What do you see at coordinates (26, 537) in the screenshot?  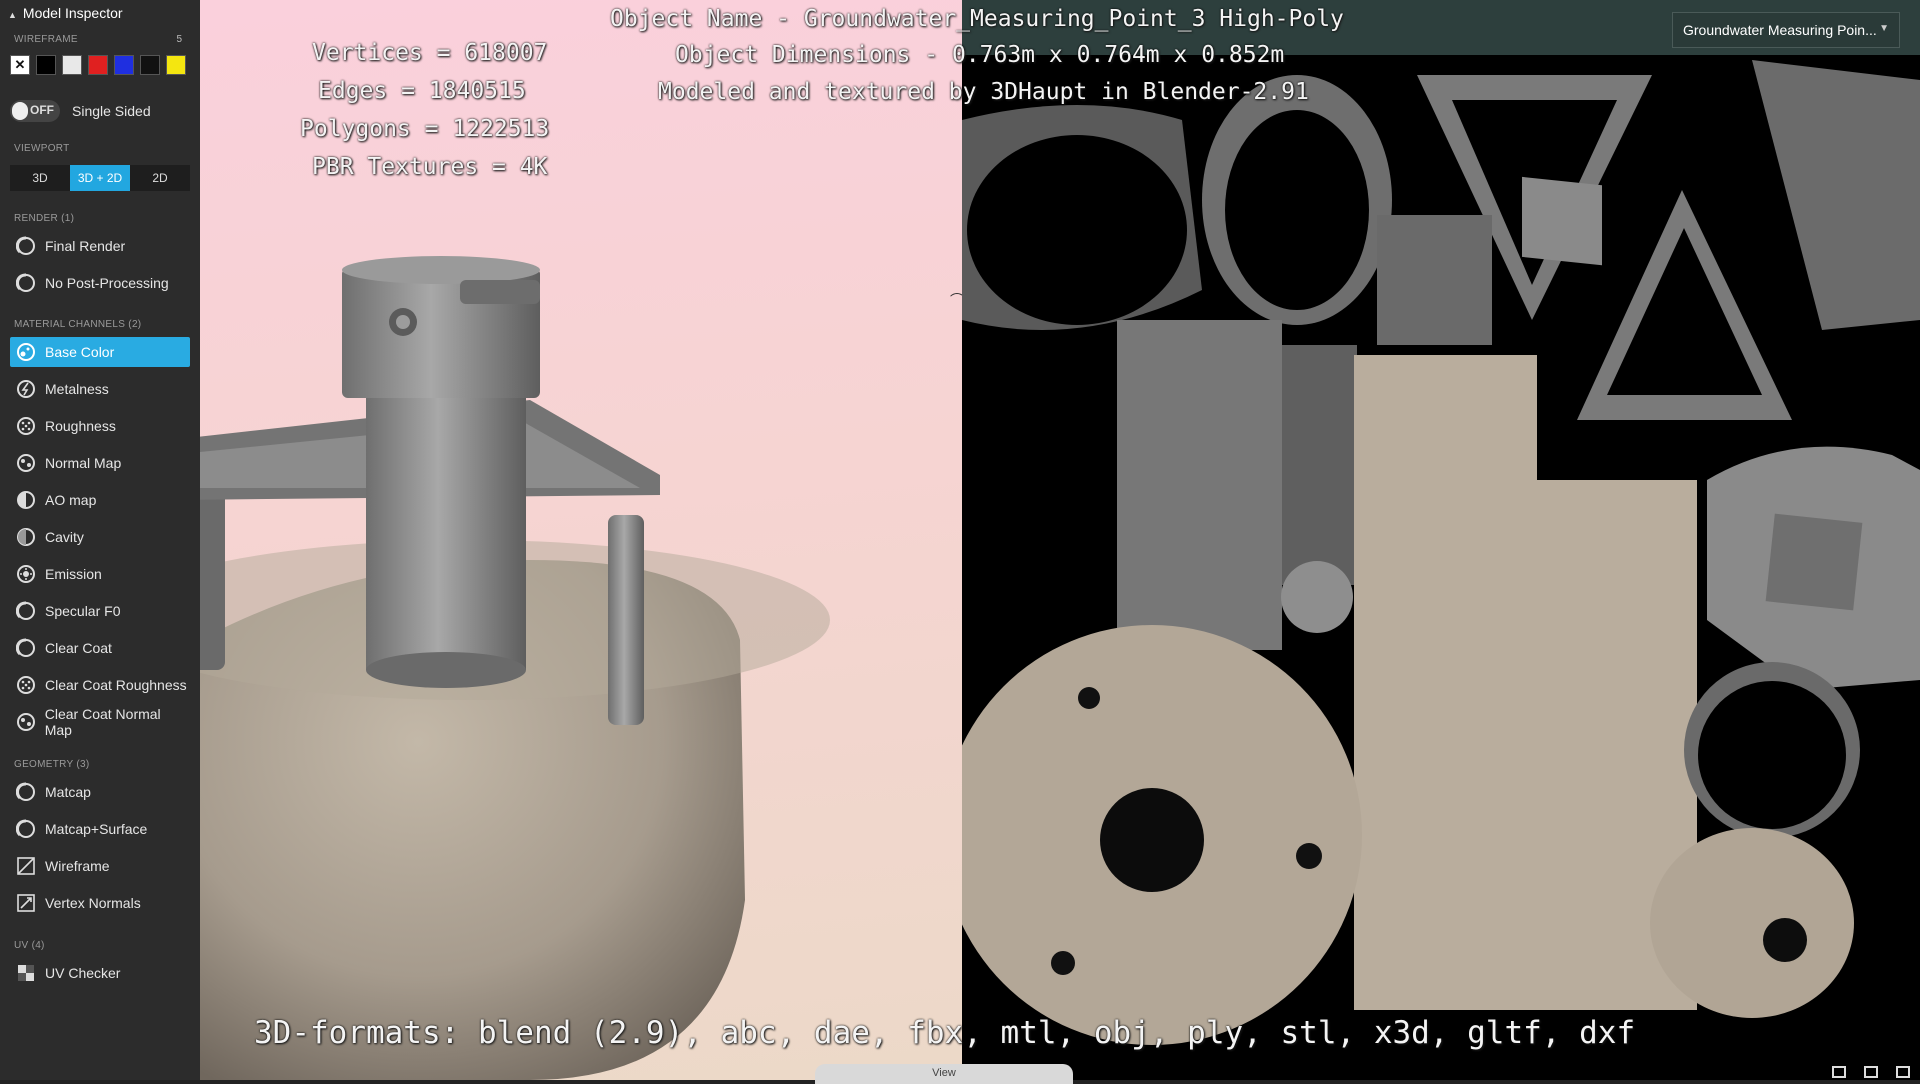 I see `cavity-icon` at bounding box center [26, 537].